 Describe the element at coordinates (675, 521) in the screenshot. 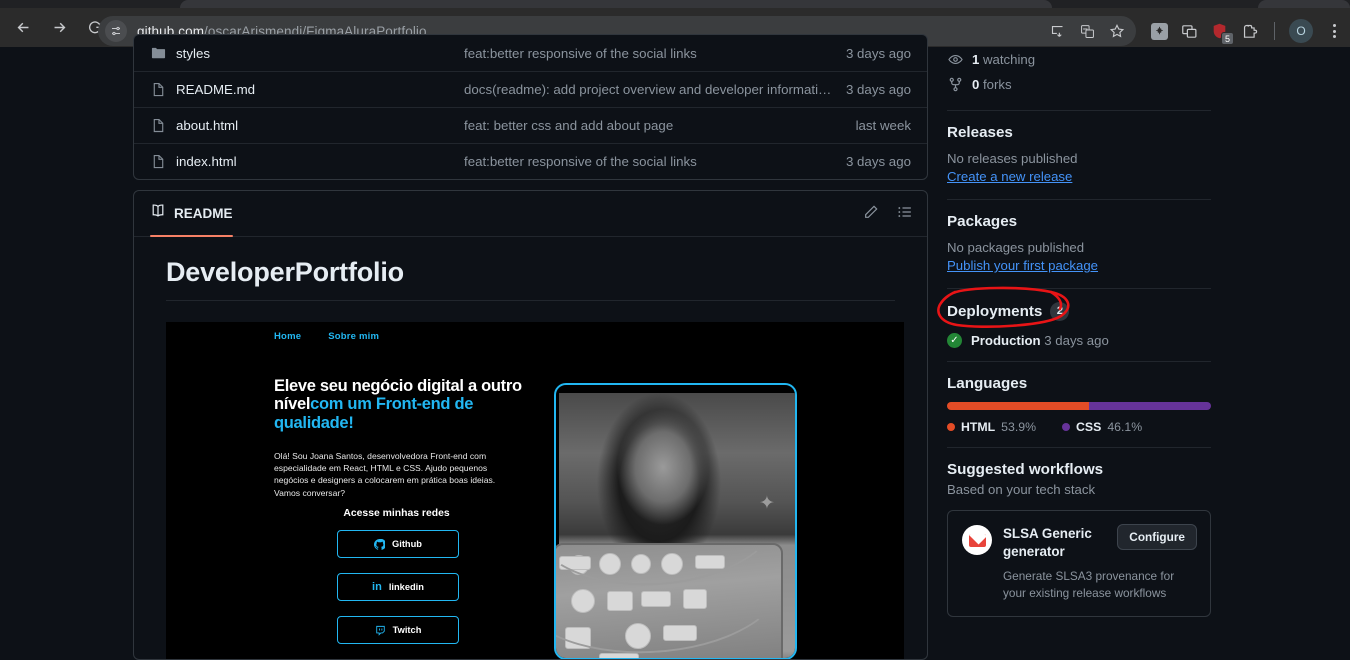

I see `hero-photo-frame: ✦` at that location.